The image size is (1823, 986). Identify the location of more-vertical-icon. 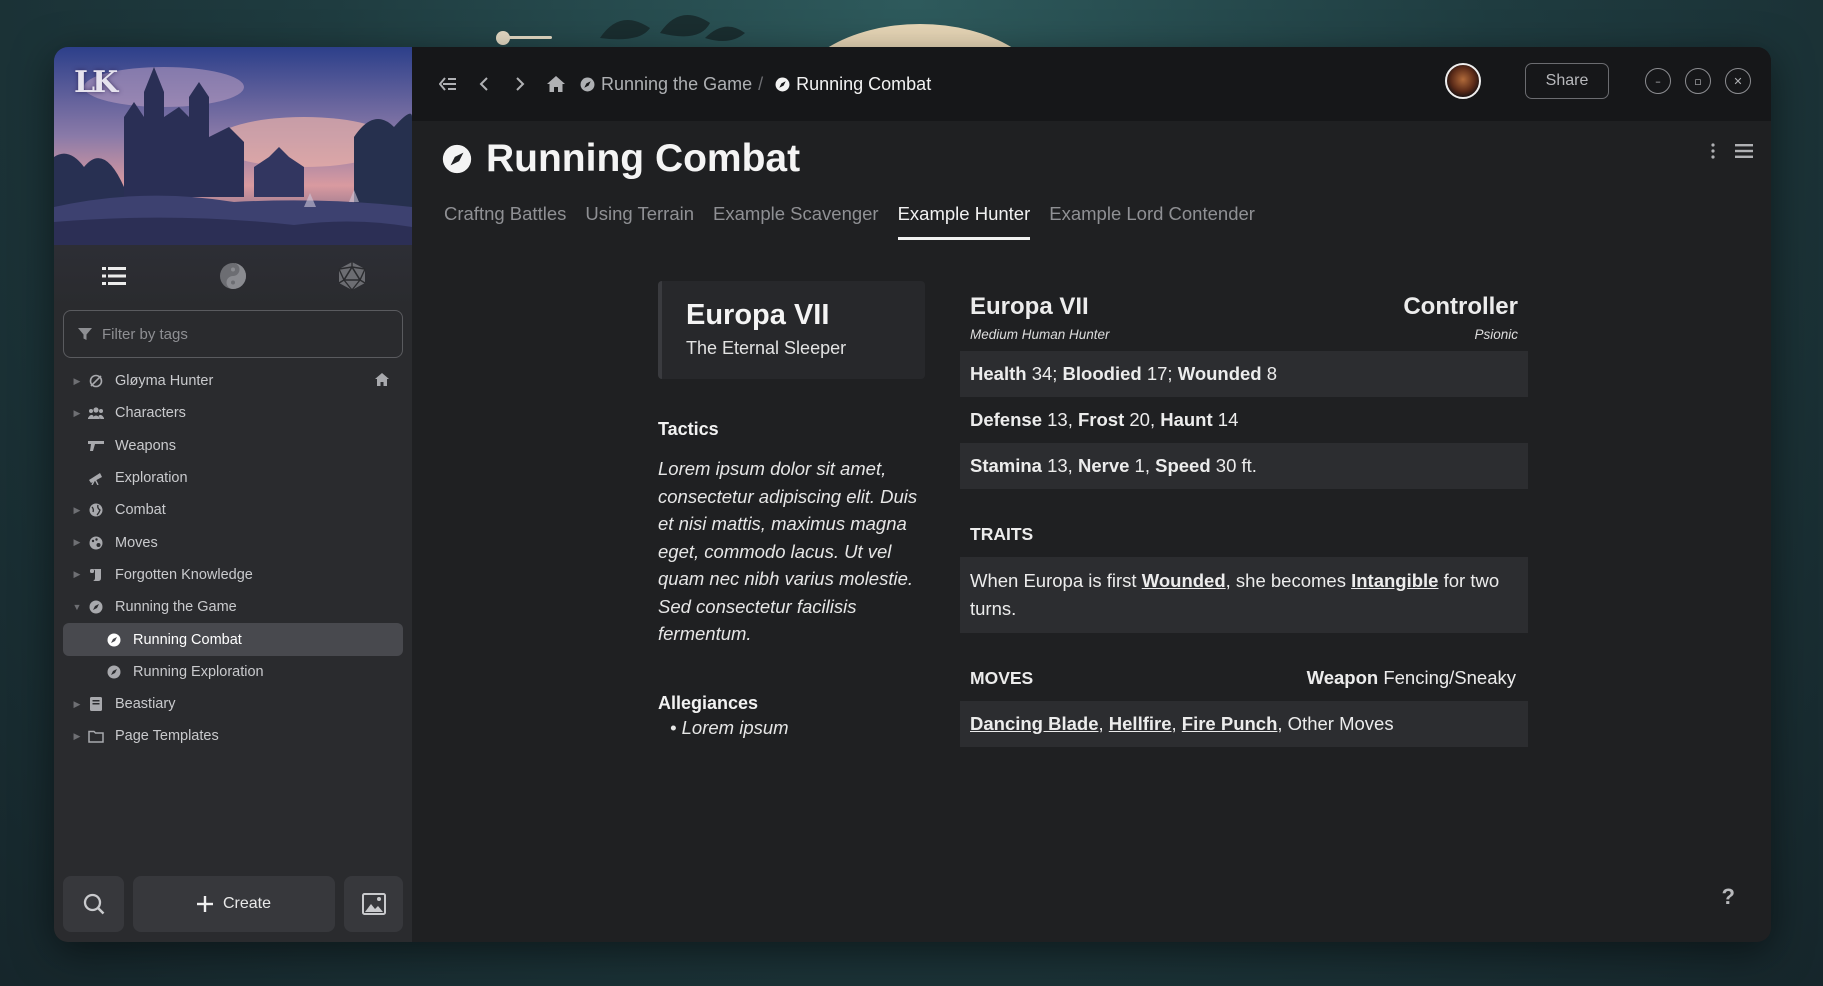
(1713, 151).